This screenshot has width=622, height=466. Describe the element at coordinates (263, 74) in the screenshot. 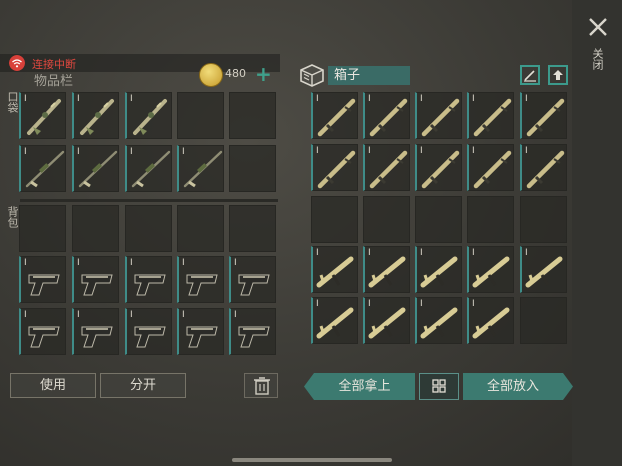

I see `add-currency-button: +` at that location.